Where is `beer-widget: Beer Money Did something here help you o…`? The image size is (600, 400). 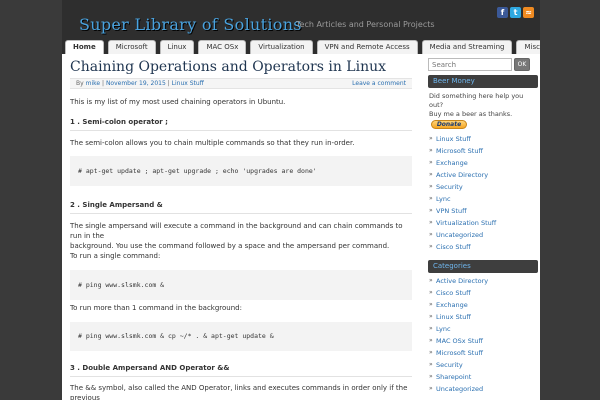 beer-widget: Beer Money Did something here help you o… is located at coordinates (483, 102).